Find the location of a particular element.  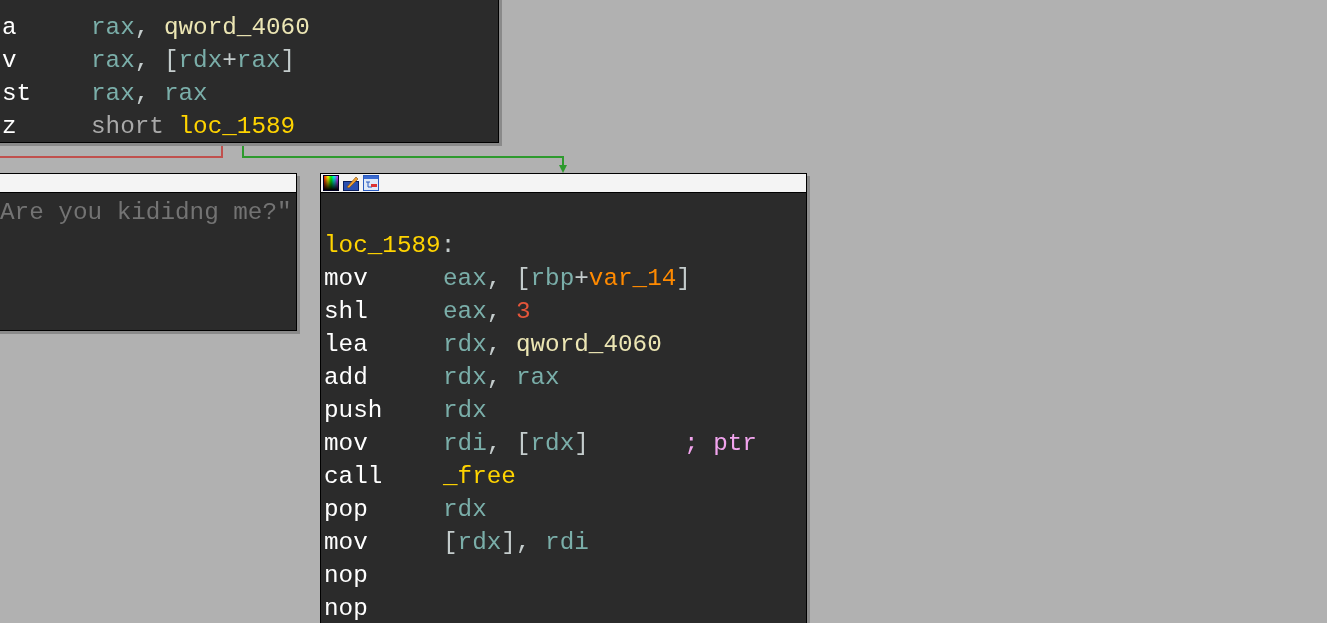

instruction-operands: [rdx], rdi is located at coordinates (516, 543).